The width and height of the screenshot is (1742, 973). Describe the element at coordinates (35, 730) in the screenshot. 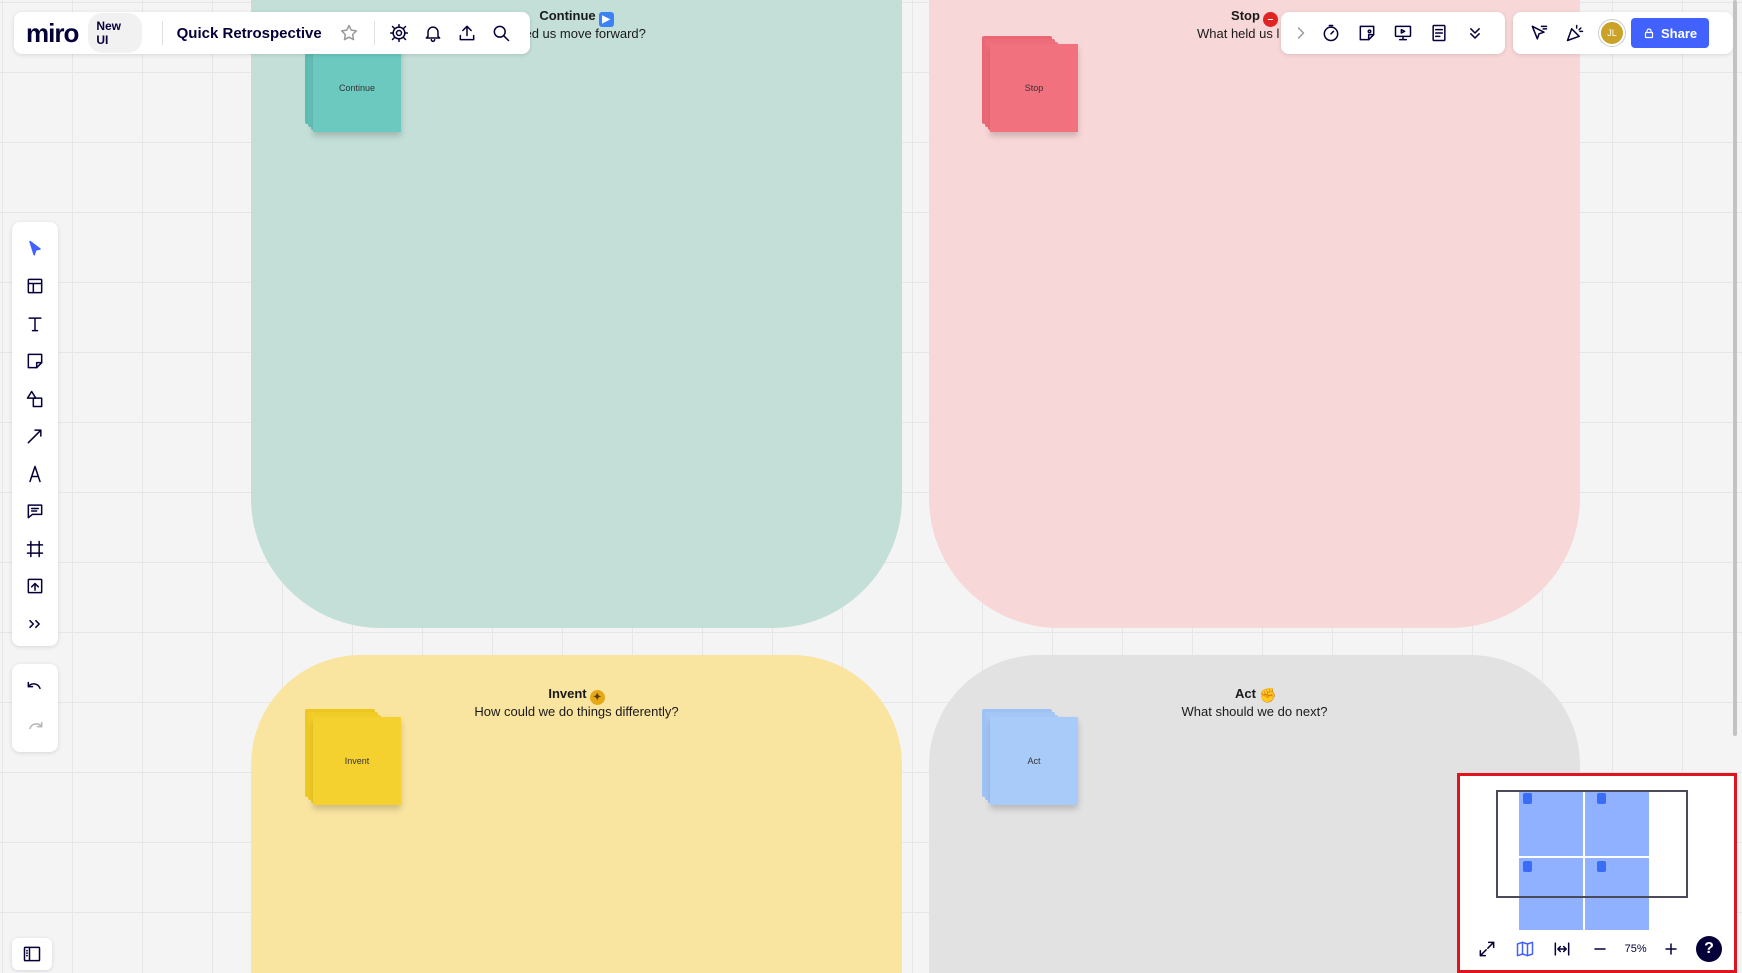

I see `redo-icon` at that location.